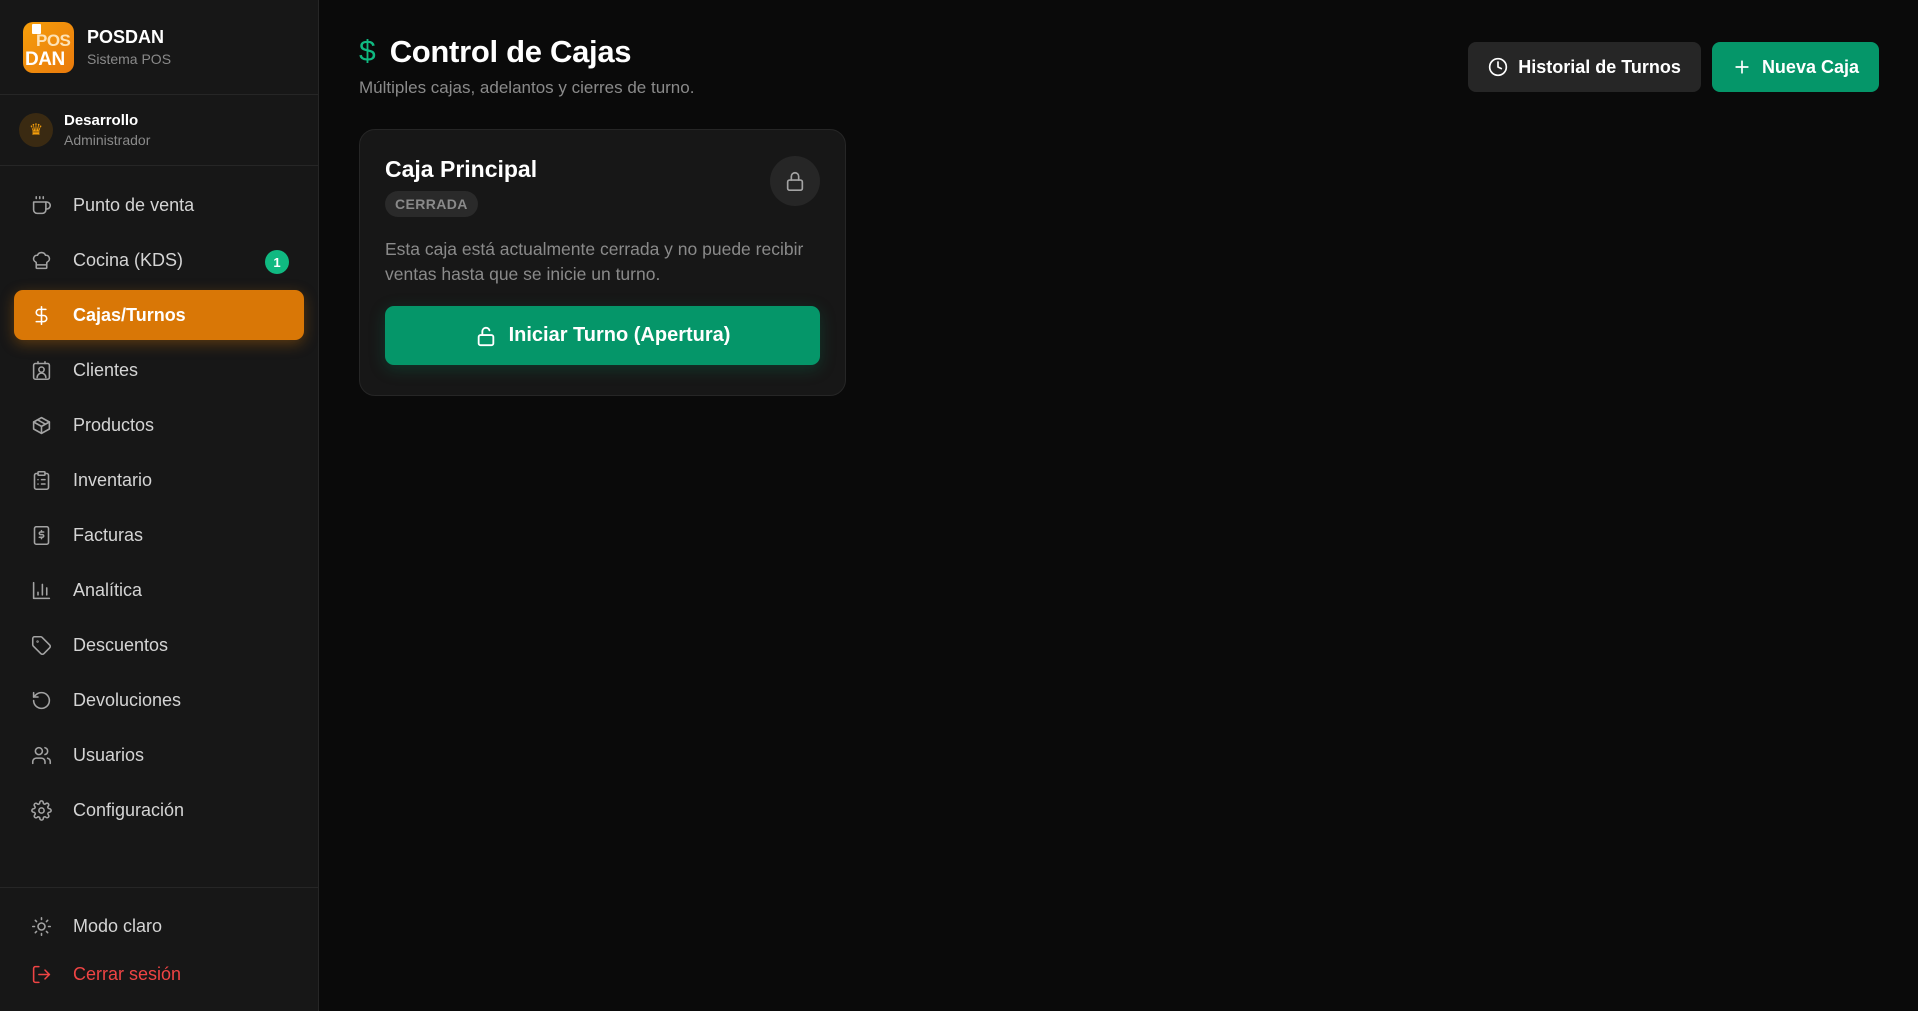  I want to click on shift-history-button: Historial de Turnos, so click(1584, 67).